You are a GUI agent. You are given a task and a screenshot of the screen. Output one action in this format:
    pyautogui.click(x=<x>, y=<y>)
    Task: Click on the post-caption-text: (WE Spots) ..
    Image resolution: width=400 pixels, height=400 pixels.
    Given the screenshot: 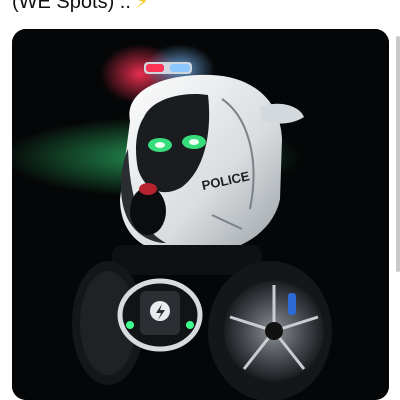 What is the action you would take?
    pyautogui.click(x=71, y=6)
    